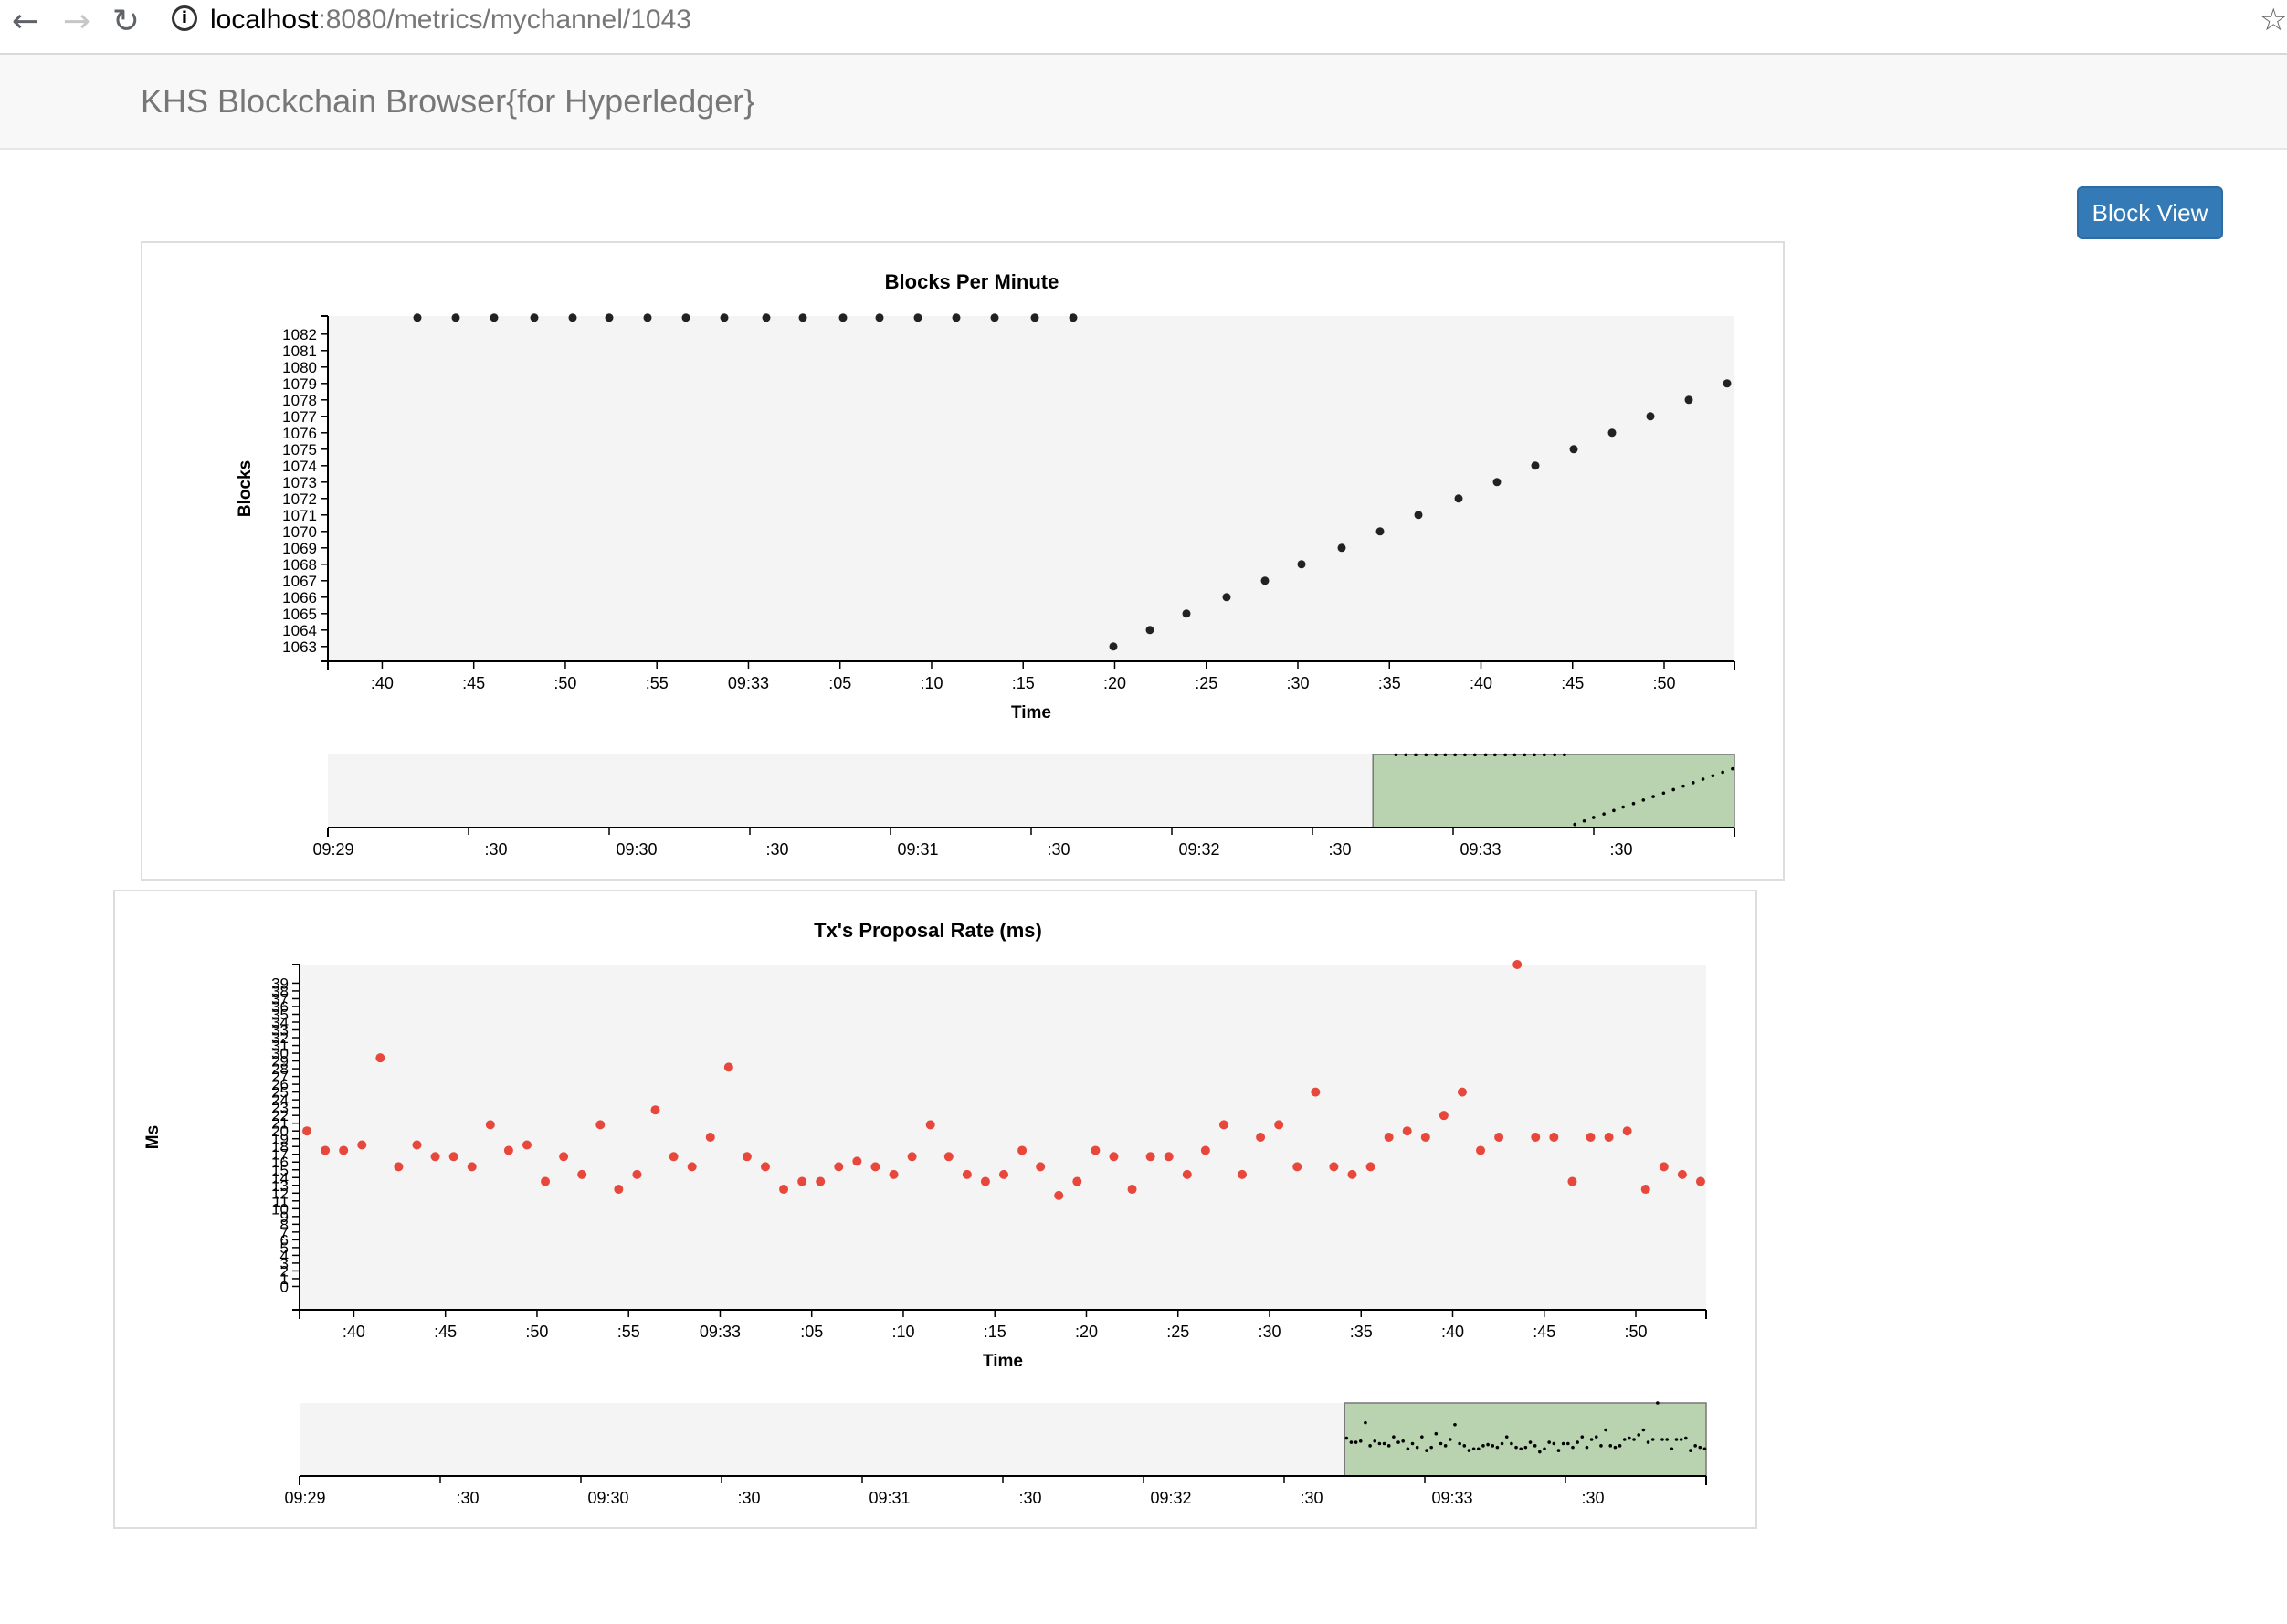  I want to click on url-path: :8080/metrics/mychannel/1043, so click(504, 20).